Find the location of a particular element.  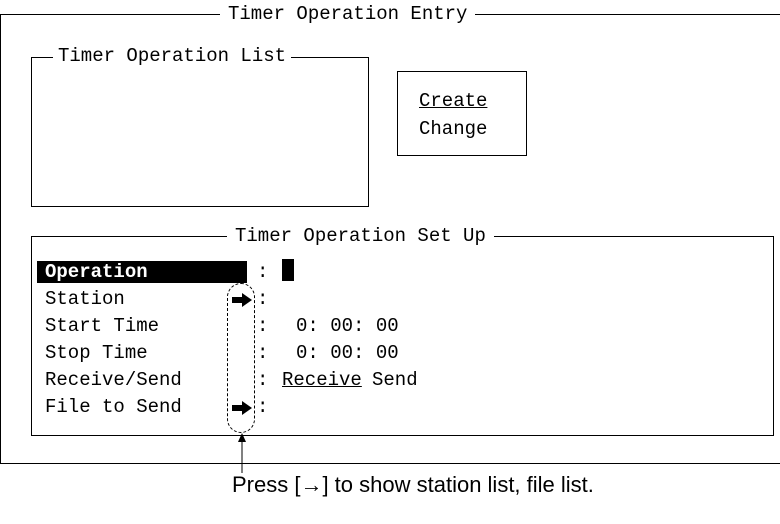

stop-time-value: 0: 00: 00 is located at coordinates (347, 353).